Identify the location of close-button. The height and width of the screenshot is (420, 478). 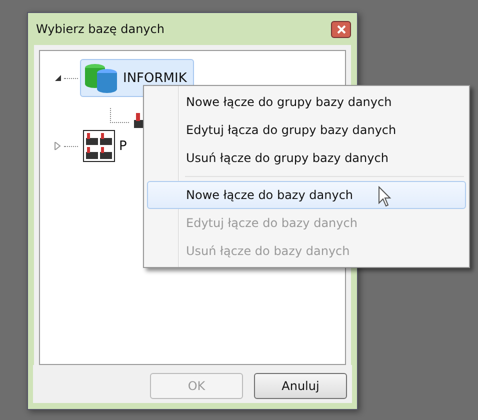
(341, 29).